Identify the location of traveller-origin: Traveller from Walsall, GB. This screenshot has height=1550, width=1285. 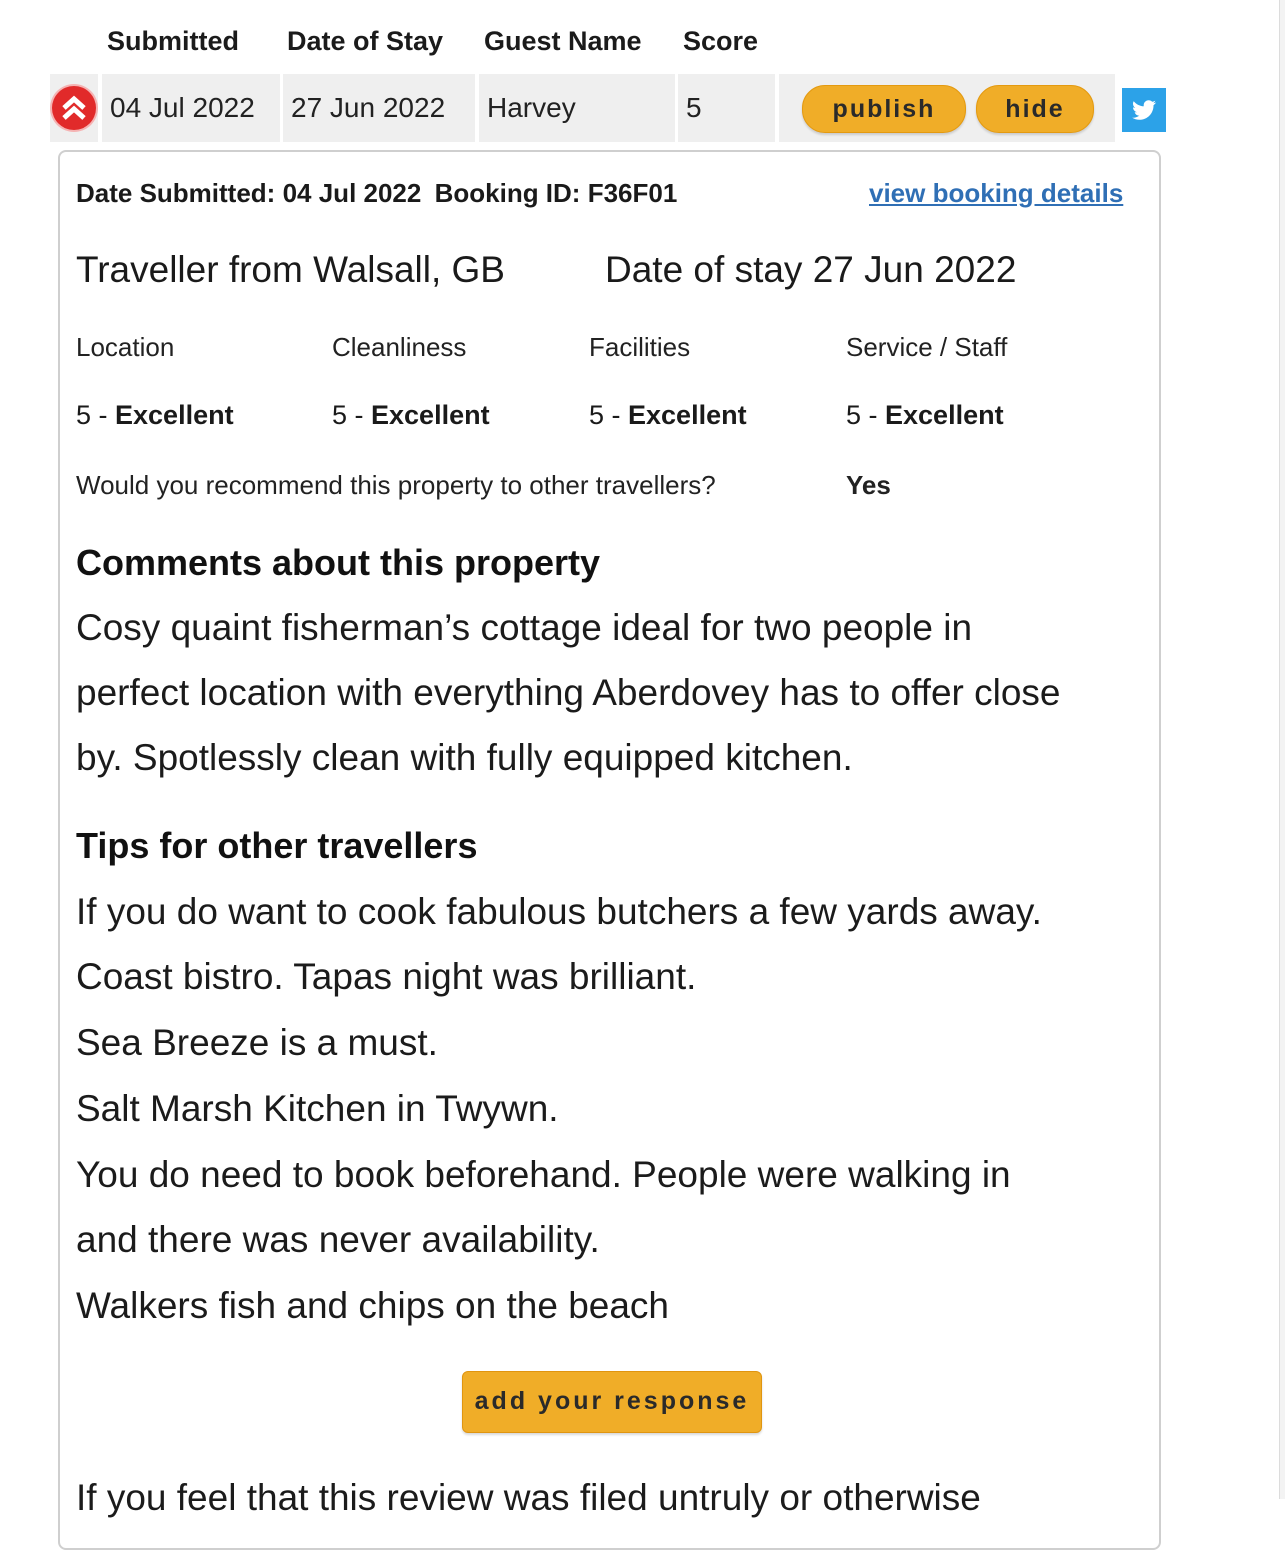
(290, 269).